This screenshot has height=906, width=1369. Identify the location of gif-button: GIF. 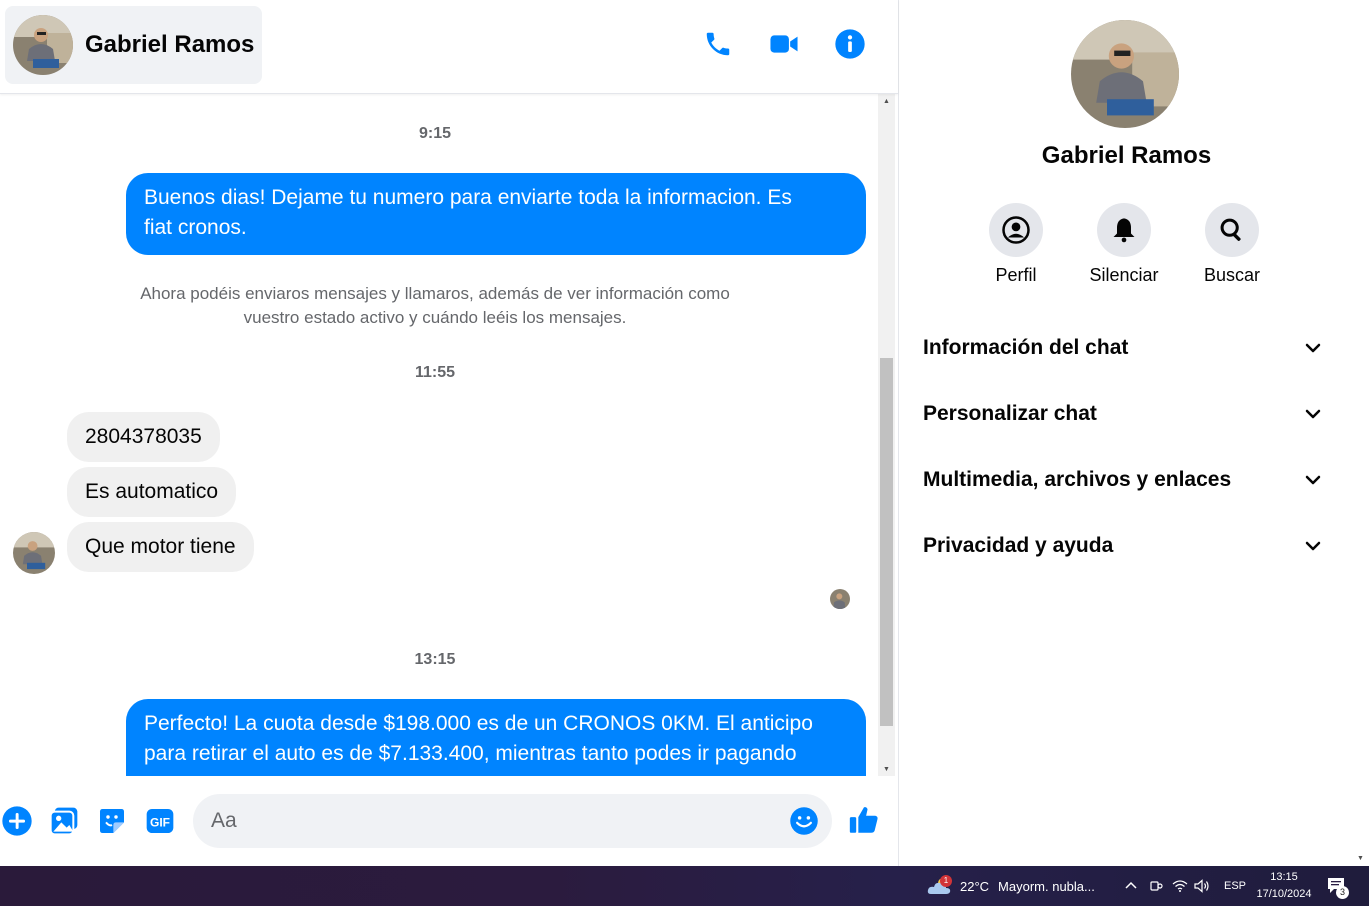
(160, 821).